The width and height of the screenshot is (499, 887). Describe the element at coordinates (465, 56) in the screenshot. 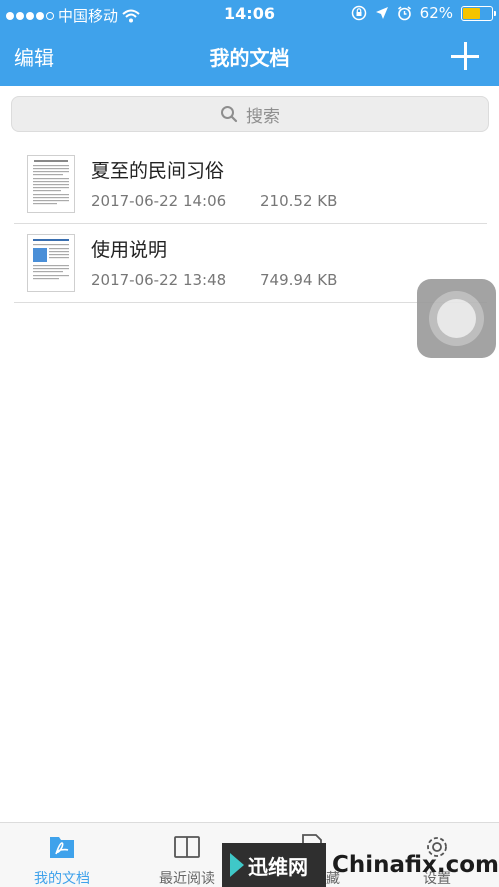

I see `add-icon` at that location.